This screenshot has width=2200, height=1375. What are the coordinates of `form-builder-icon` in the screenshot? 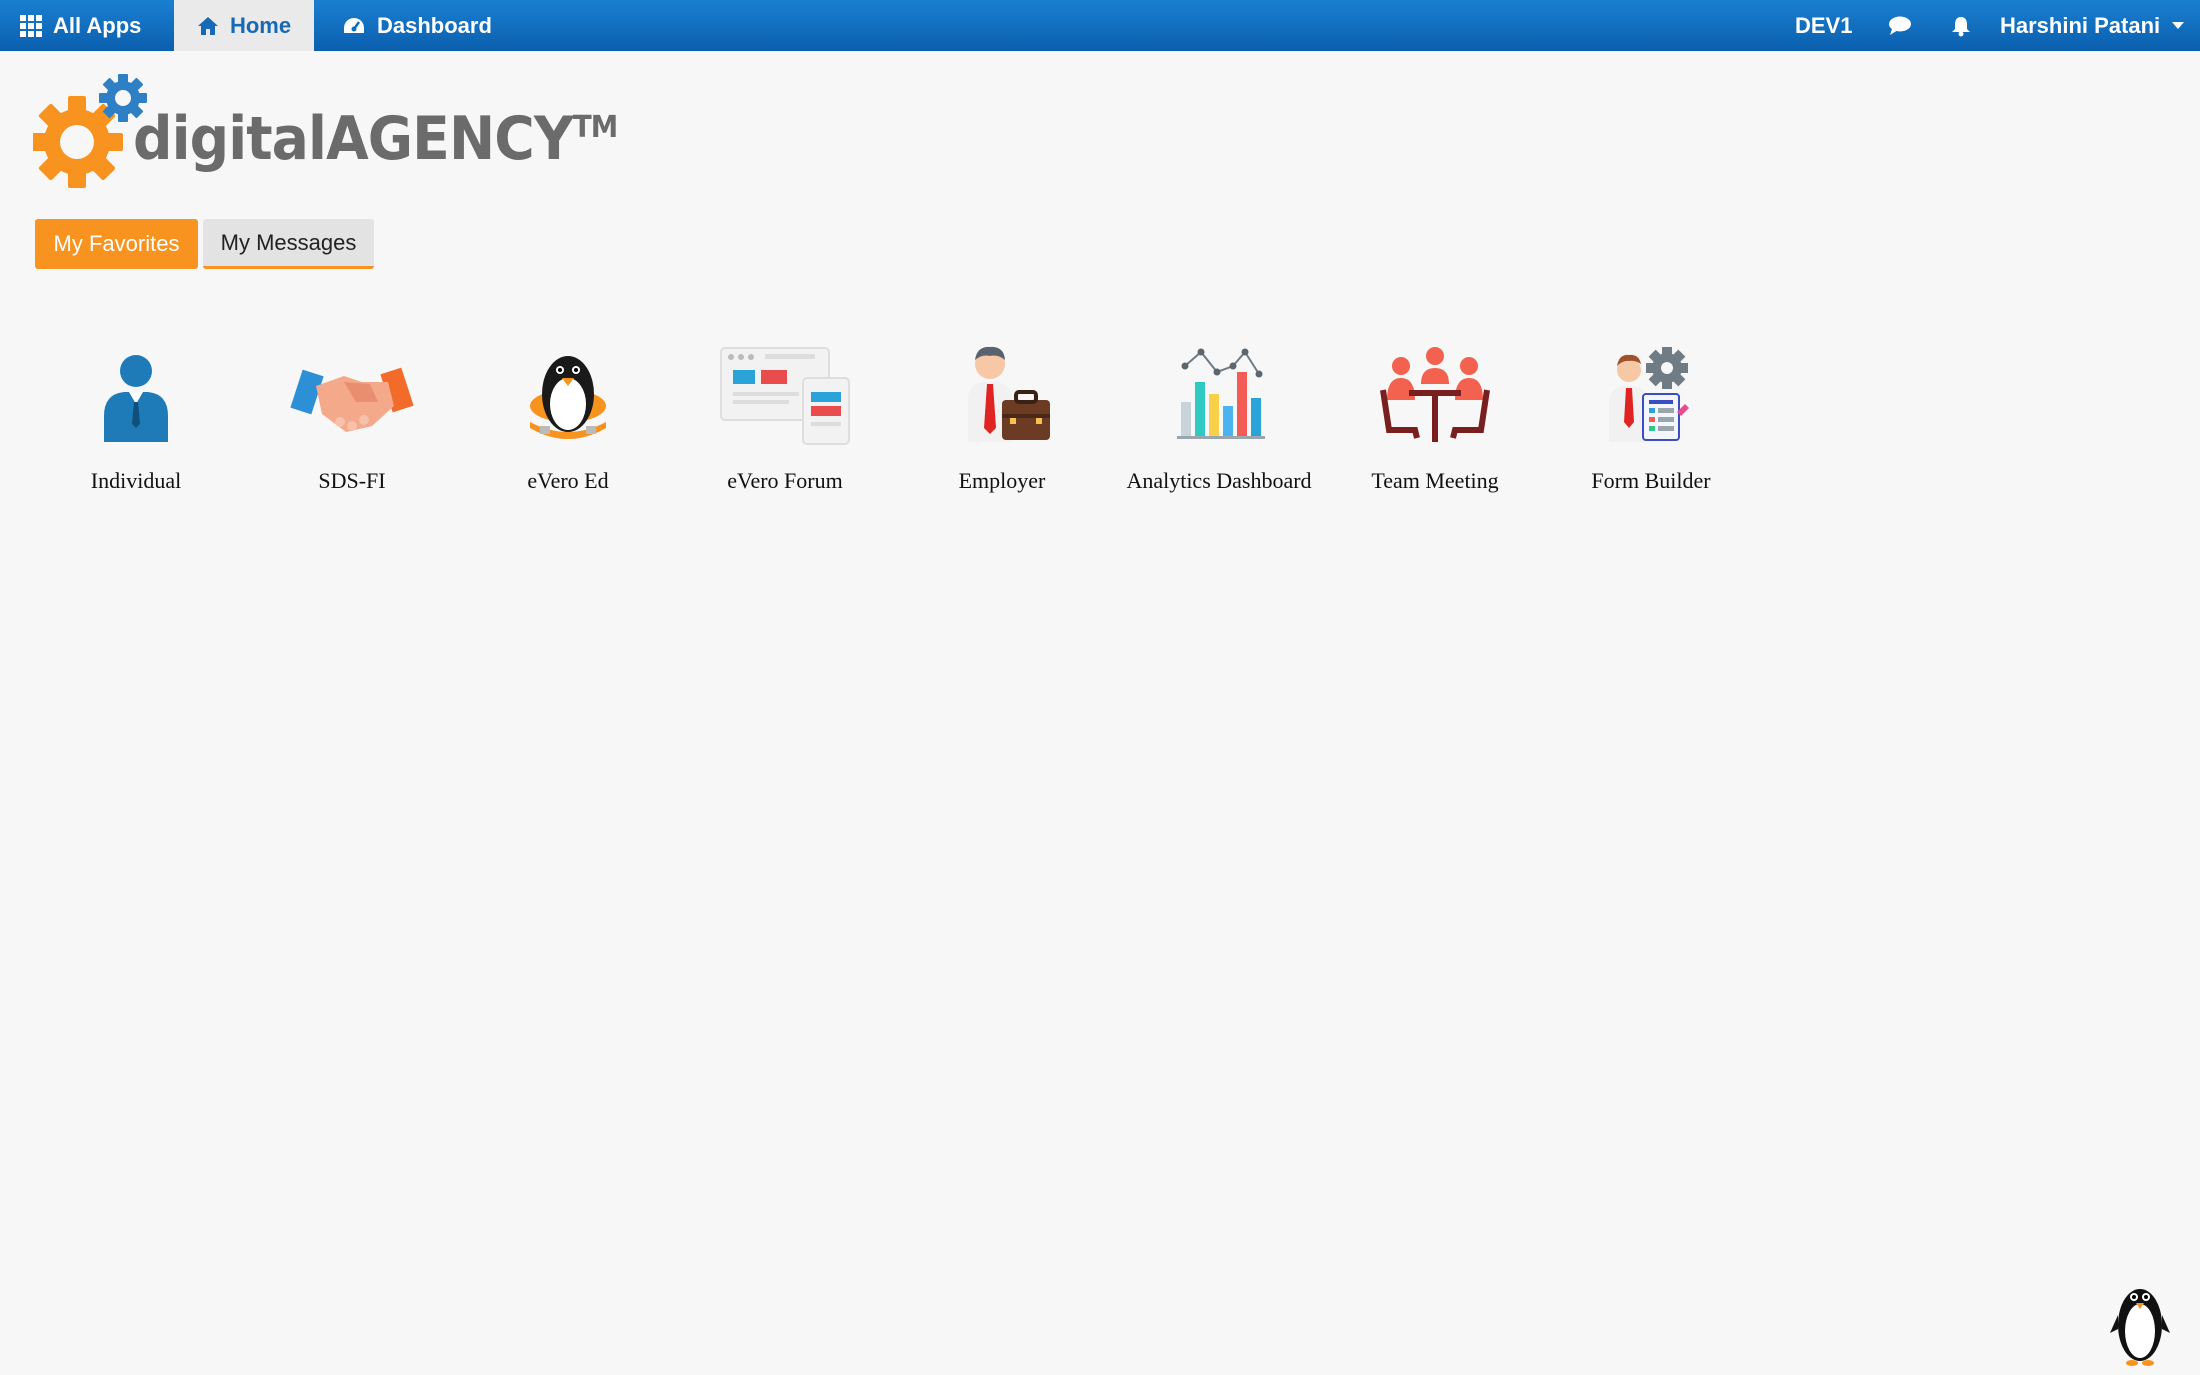 It's located at (1651, 397).